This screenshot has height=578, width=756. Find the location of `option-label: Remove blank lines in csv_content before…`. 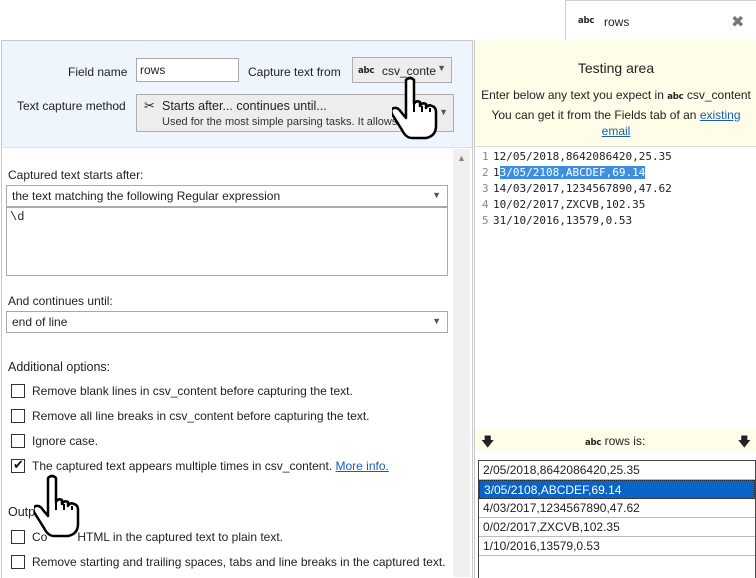

option-label: Remove blank lines in csv_content before… is located at coordinates (192, 391).